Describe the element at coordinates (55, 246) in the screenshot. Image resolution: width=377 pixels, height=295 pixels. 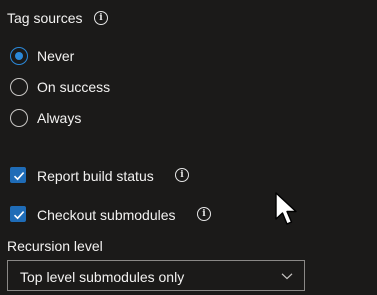
I see `recursion-level-label: Recursion level` at that location.